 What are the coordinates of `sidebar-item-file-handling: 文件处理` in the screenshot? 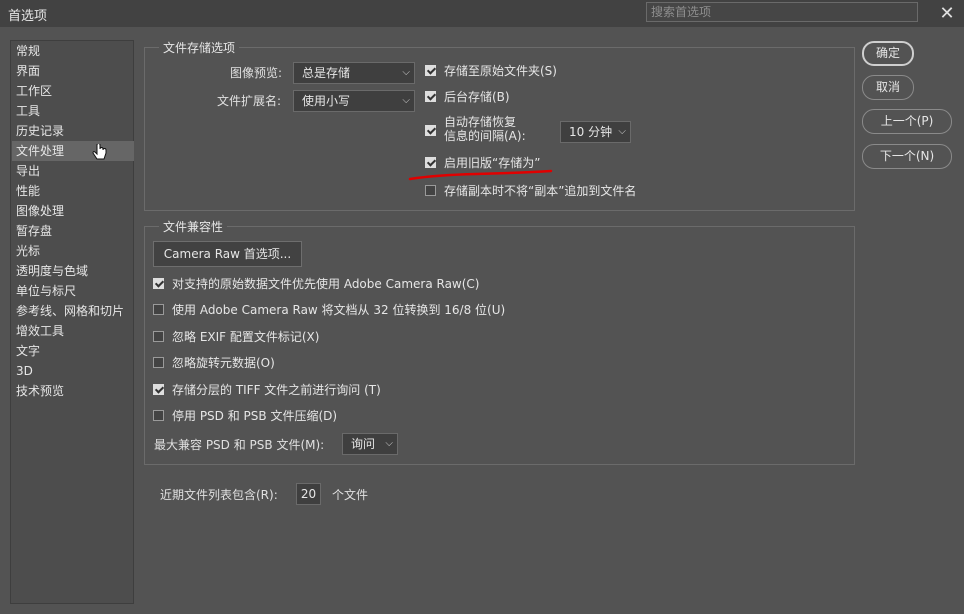 It's located at (73, 151).